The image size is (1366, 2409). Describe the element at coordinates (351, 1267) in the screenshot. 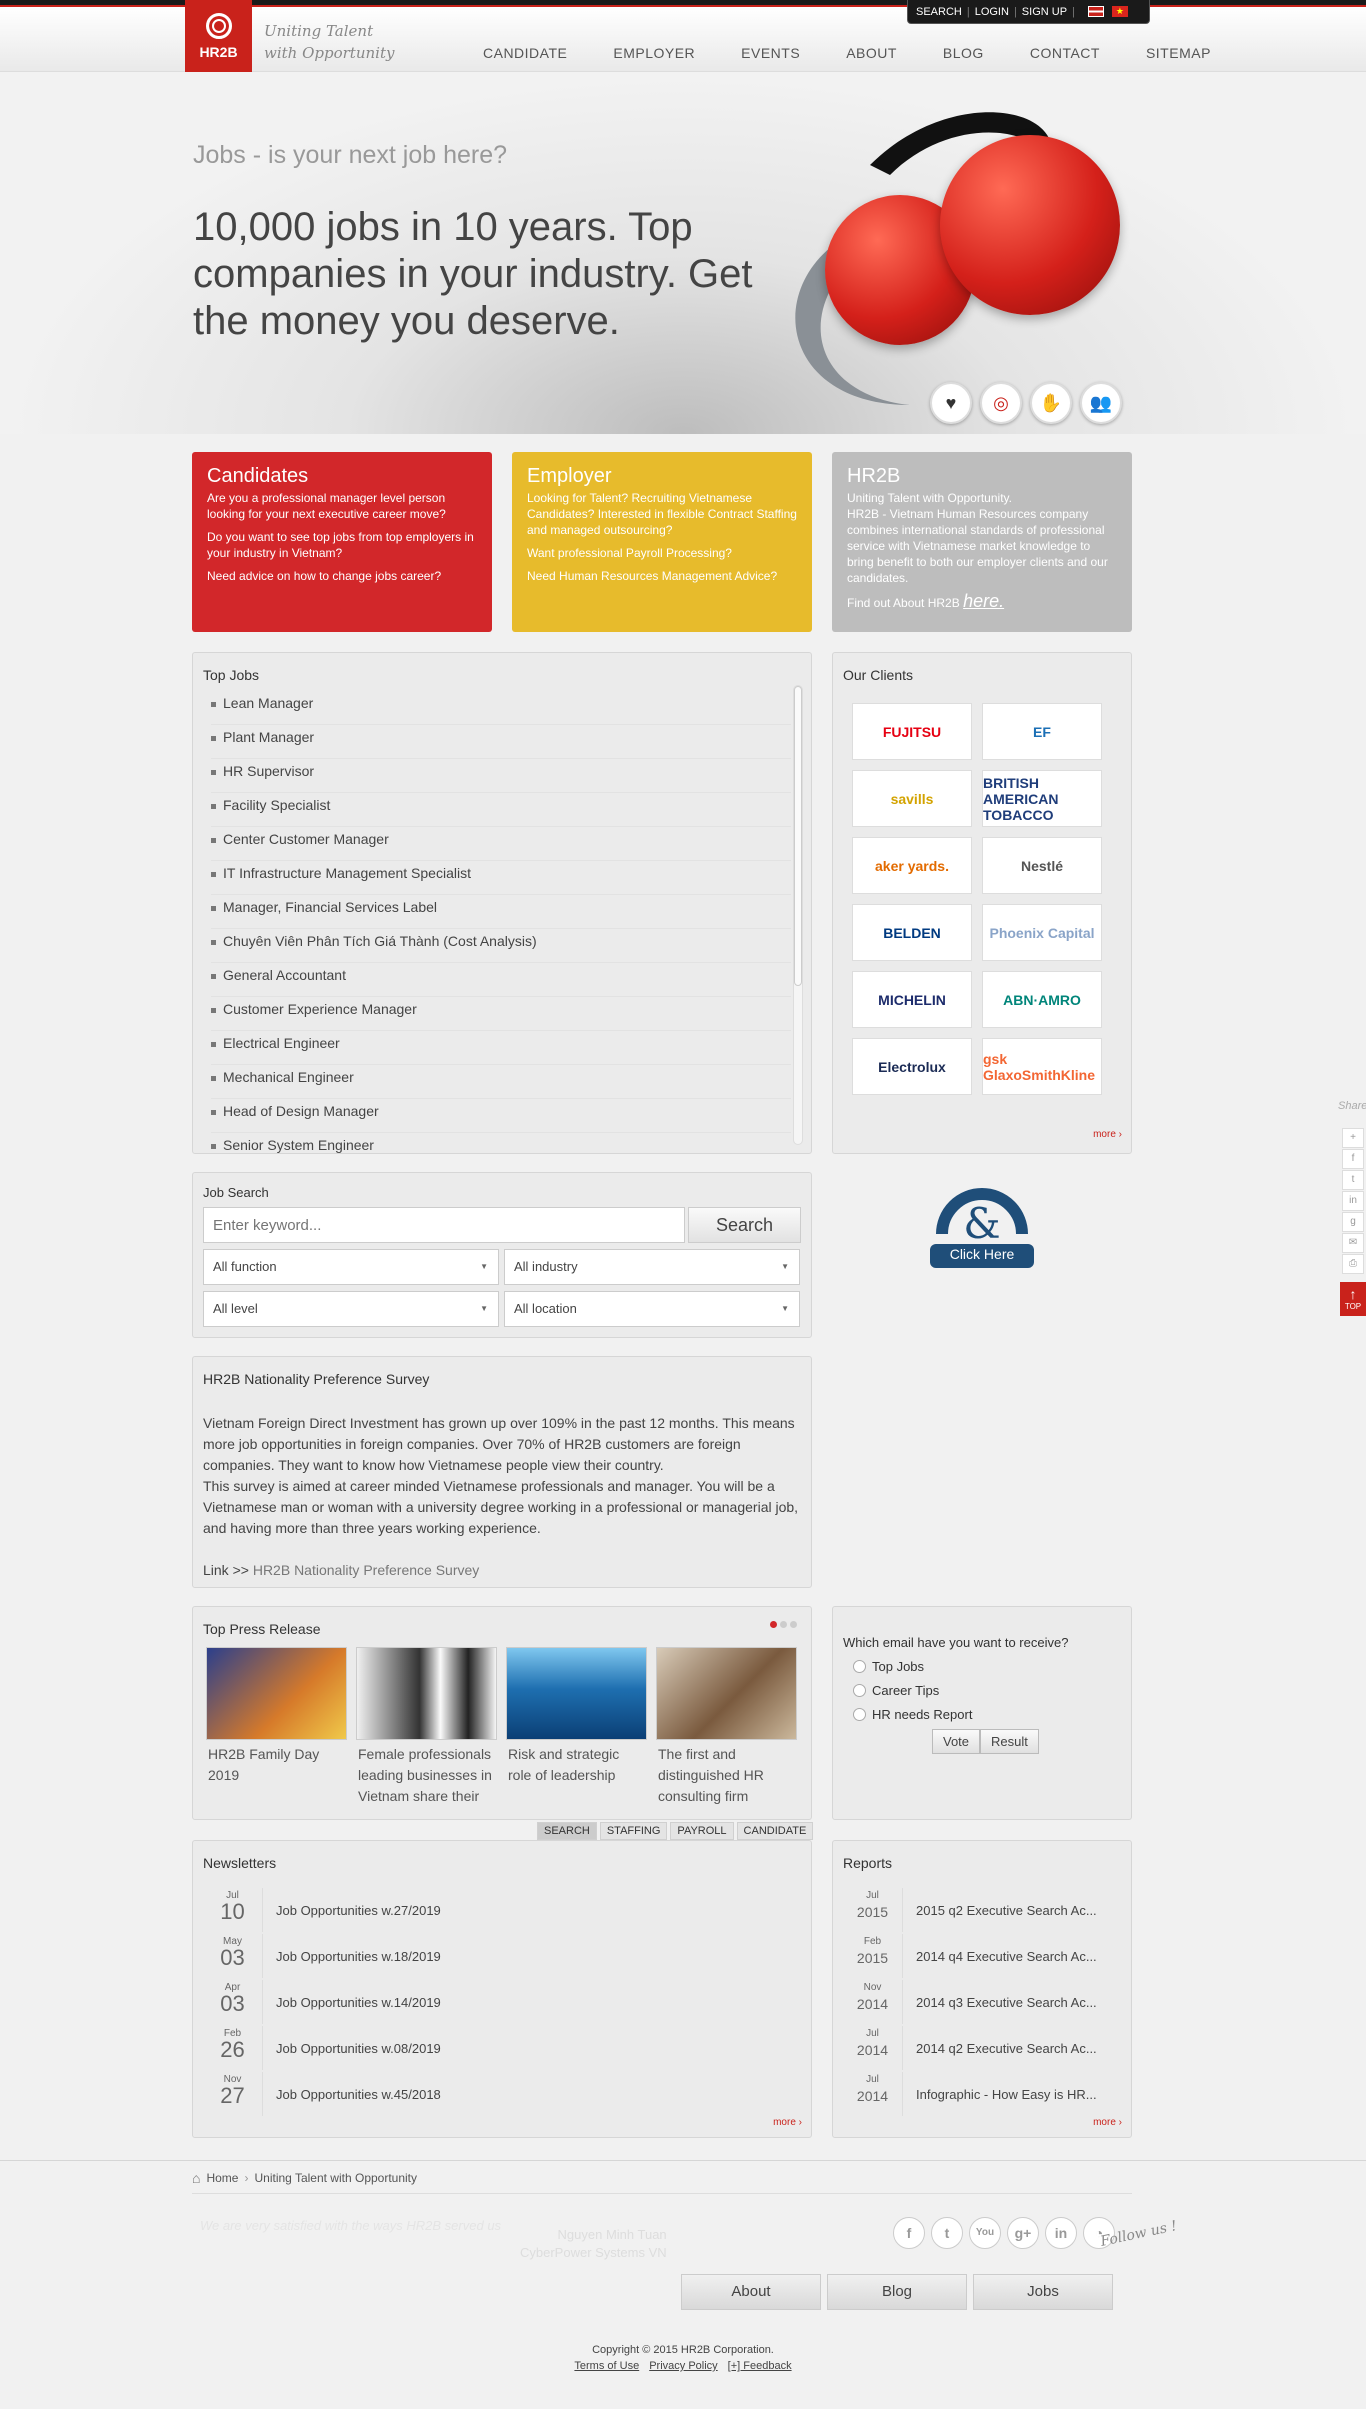

I see `function-select: All function` at that location.